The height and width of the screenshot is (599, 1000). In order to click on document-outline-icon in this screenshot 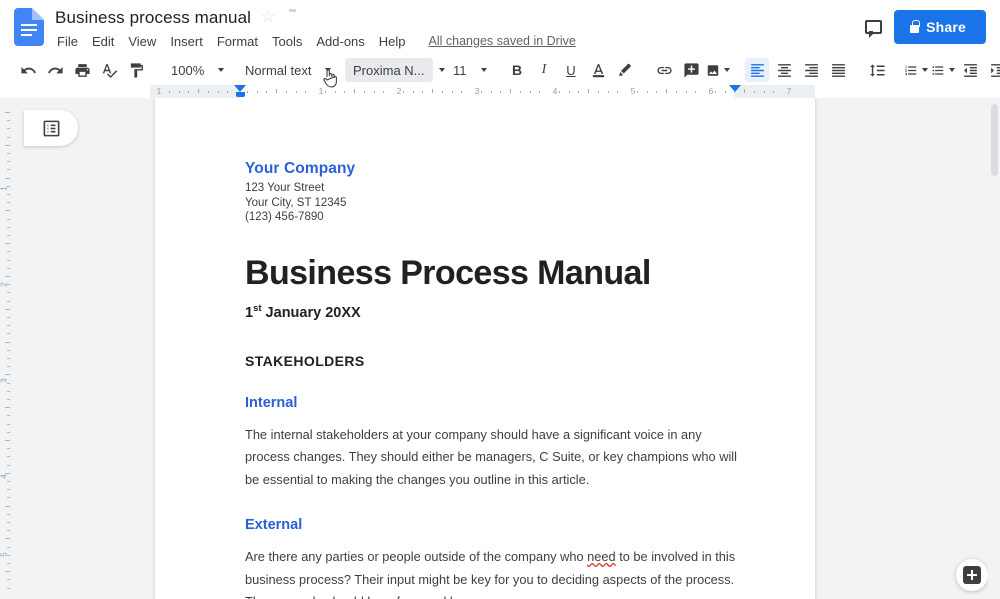, I will do `click(51, 128)`.